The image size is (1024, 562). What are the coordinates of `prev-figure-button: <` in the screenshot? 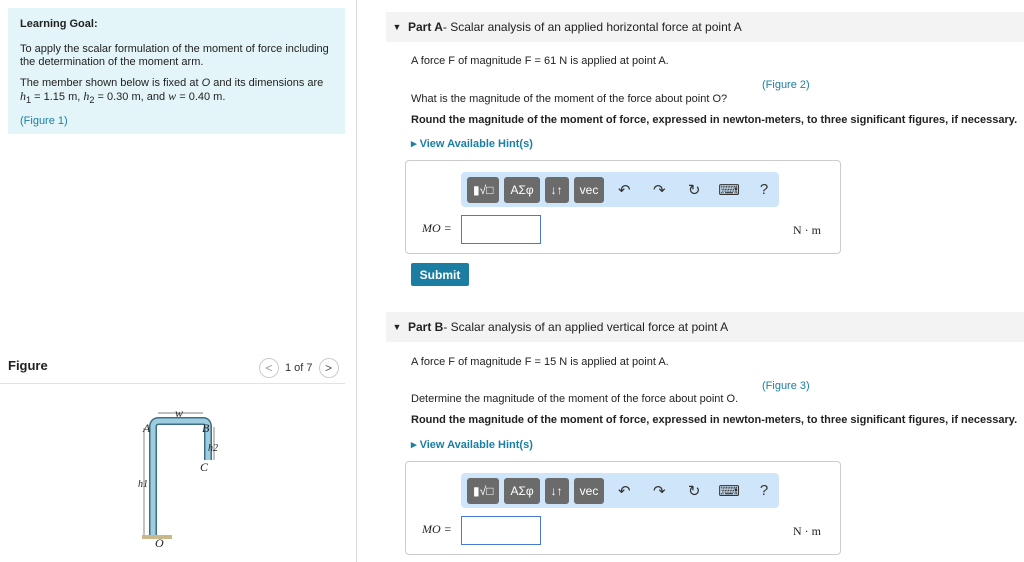 It's located at (269, 368).